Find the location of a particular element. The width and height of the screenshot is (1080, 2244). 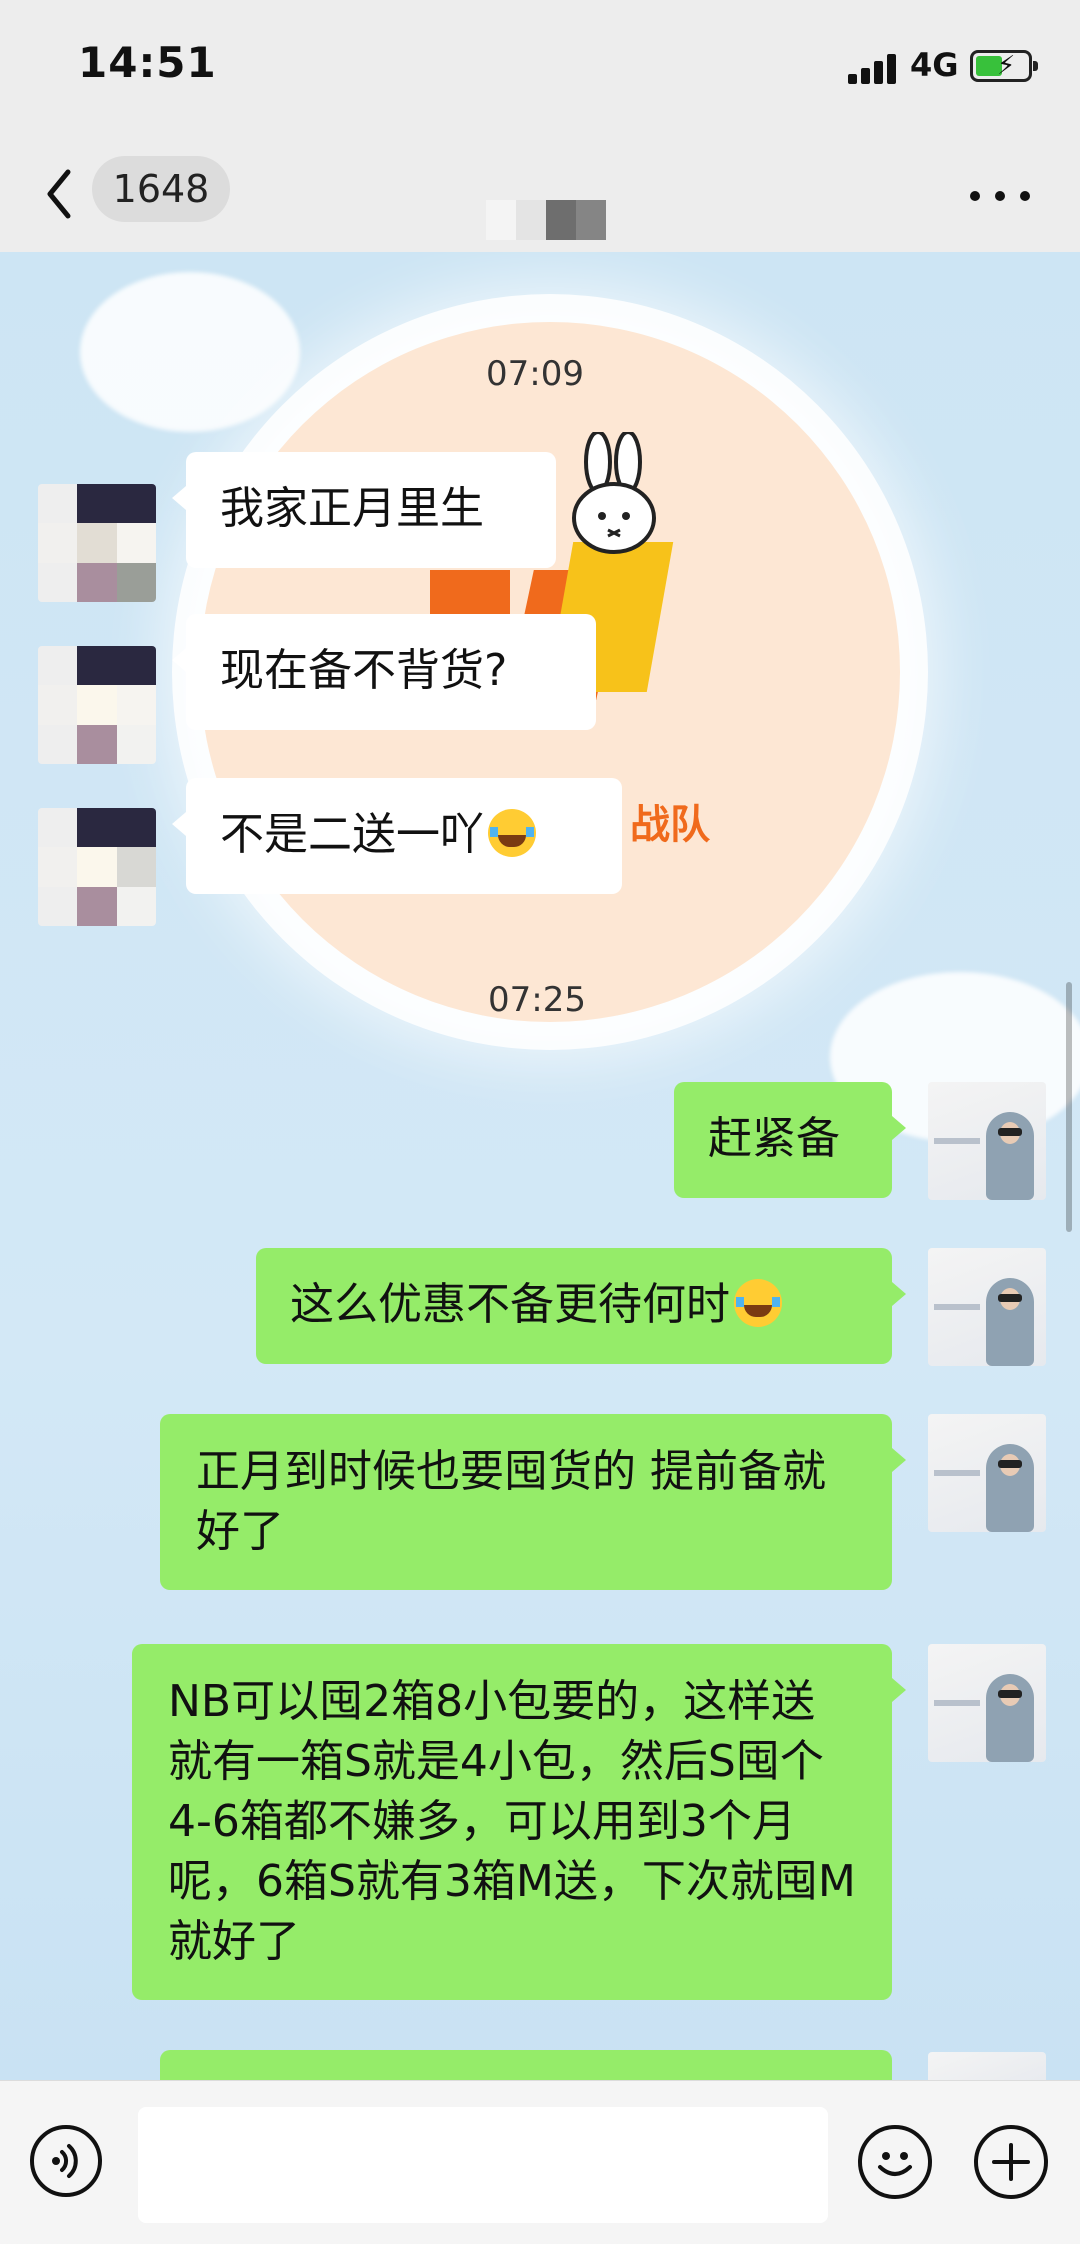

message-input-bar is located at coordinates (540, 2162).